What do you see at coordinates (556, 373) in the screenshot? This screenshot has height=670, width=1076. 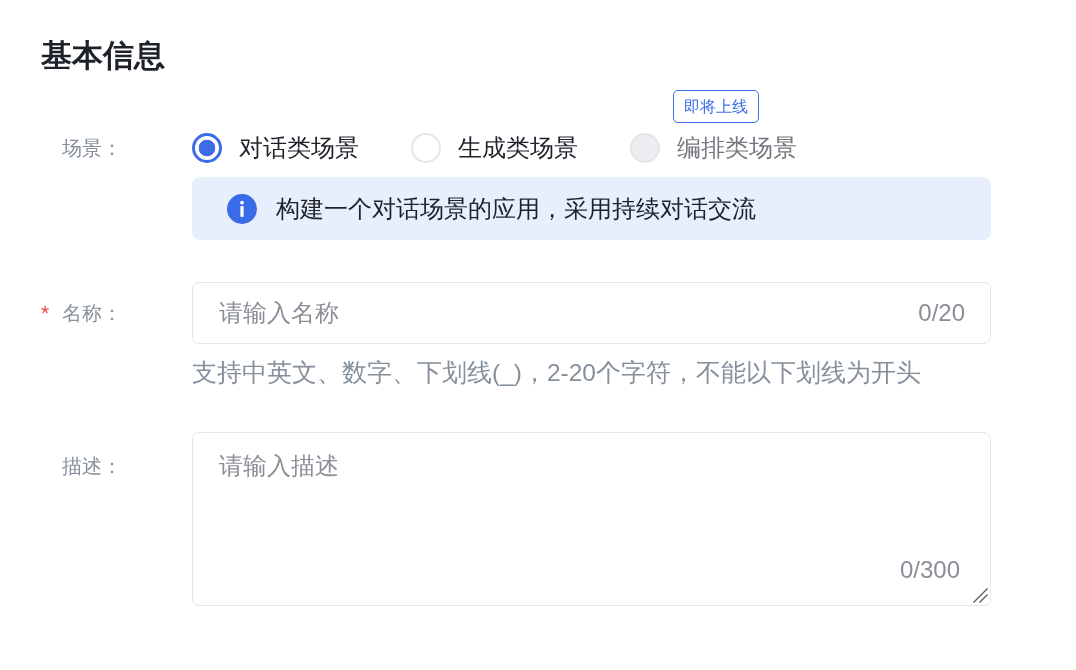 I see `help-text: 支持中英文、数字、下划线(_)，2-20个字符，不能以下划线为开头` at bounding box center [556, 373].